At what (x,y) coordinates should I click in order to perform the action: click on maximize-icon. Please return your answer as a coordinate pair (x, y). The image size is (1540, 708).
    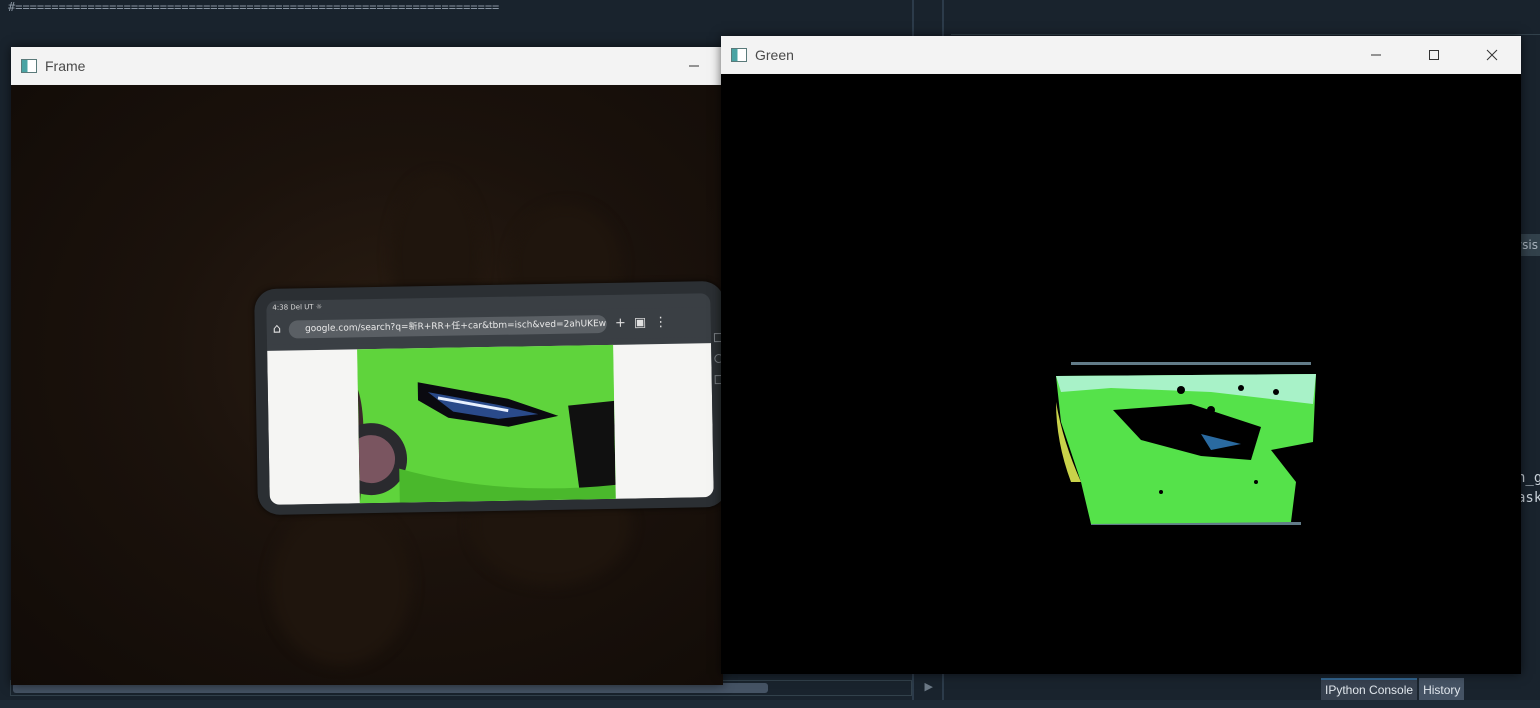
    Looking at the image, I should click on (1434, 54).